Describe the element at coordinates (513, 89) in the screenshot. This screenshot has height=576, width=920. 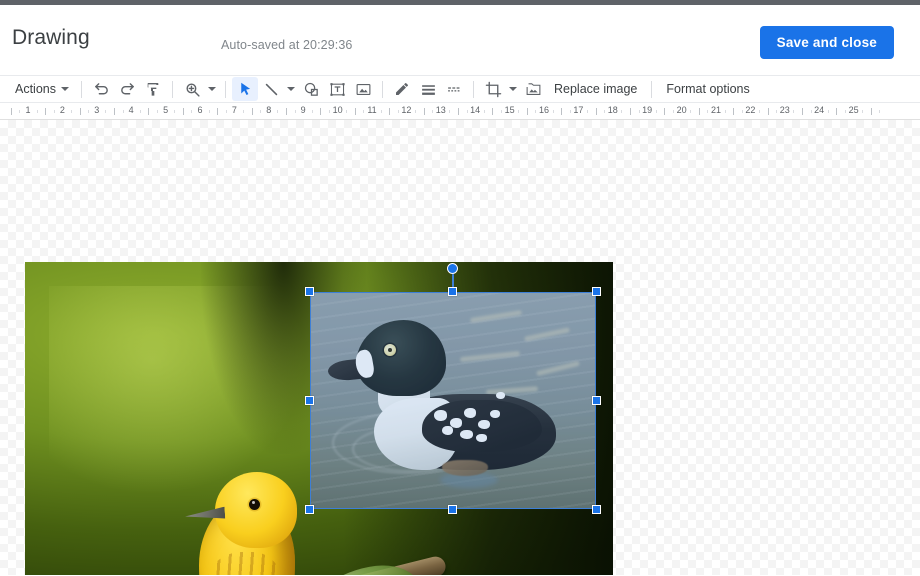
I see `crop-dropdown-button` at that location.